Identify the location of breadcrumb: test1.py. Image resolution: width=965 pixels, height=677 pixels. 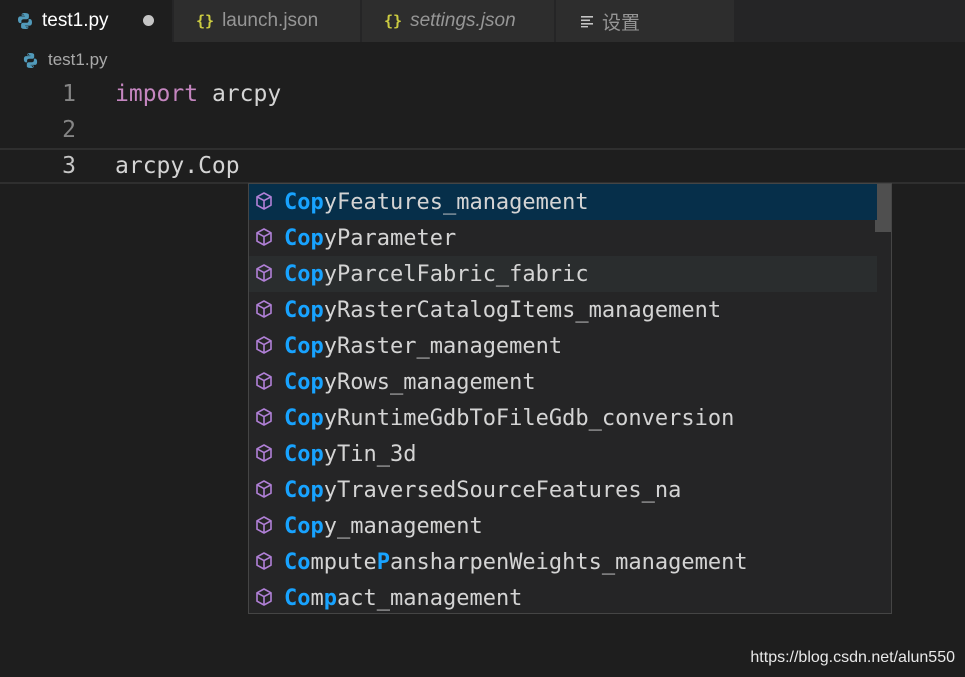
(65, 60).